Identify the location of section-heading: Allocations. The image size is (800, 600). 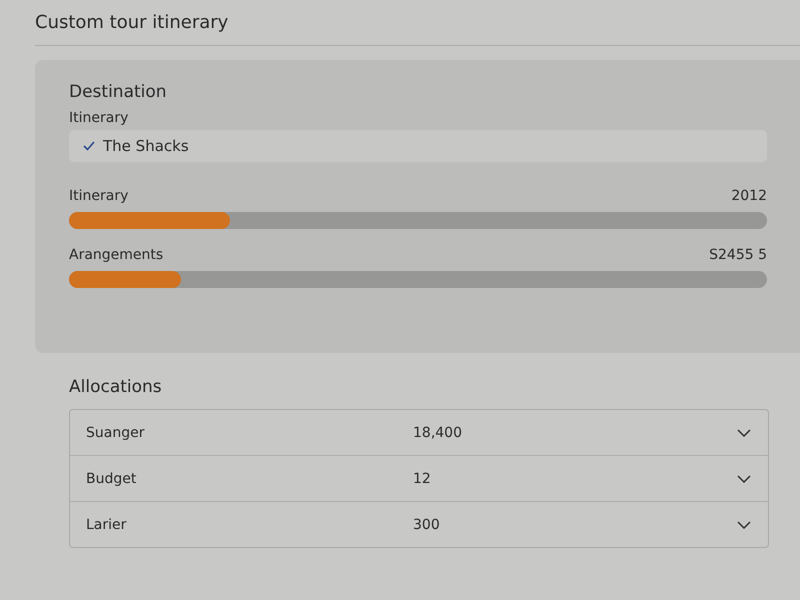
(115, 387).